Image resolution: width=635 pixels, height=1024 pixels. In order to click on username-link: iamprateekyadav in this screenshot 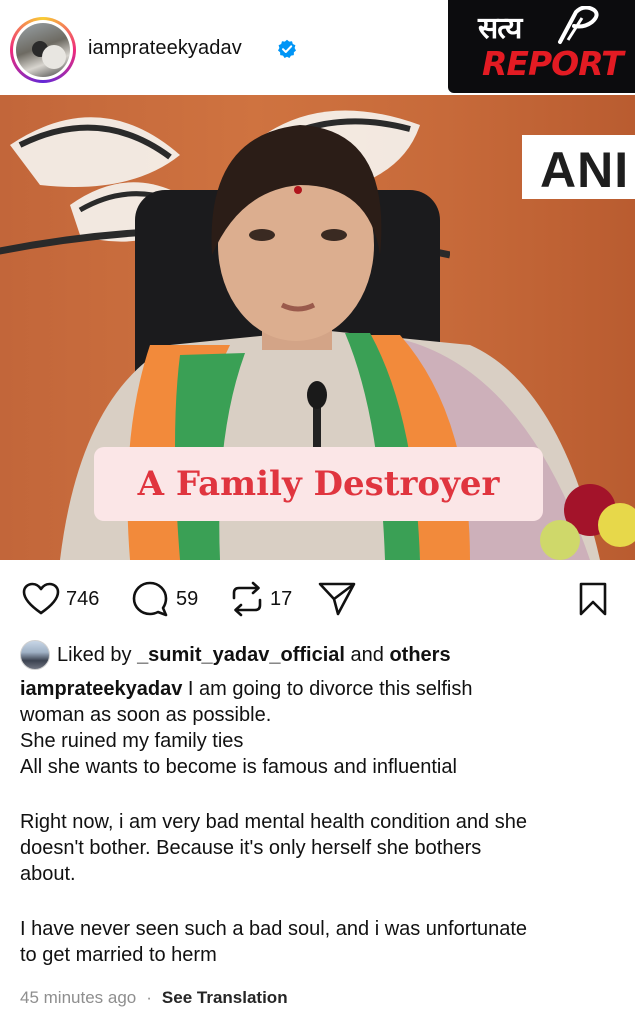, I will do `click(165, 48)`.